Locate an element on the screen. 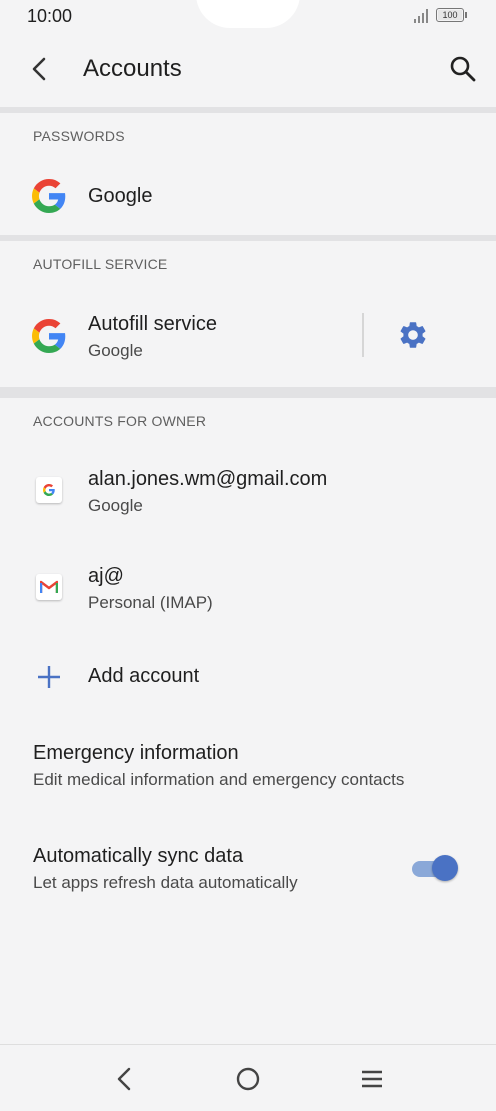 The width and height of the screenshot is (496, 1111). camera-notch is located at coordinates (248, 14).